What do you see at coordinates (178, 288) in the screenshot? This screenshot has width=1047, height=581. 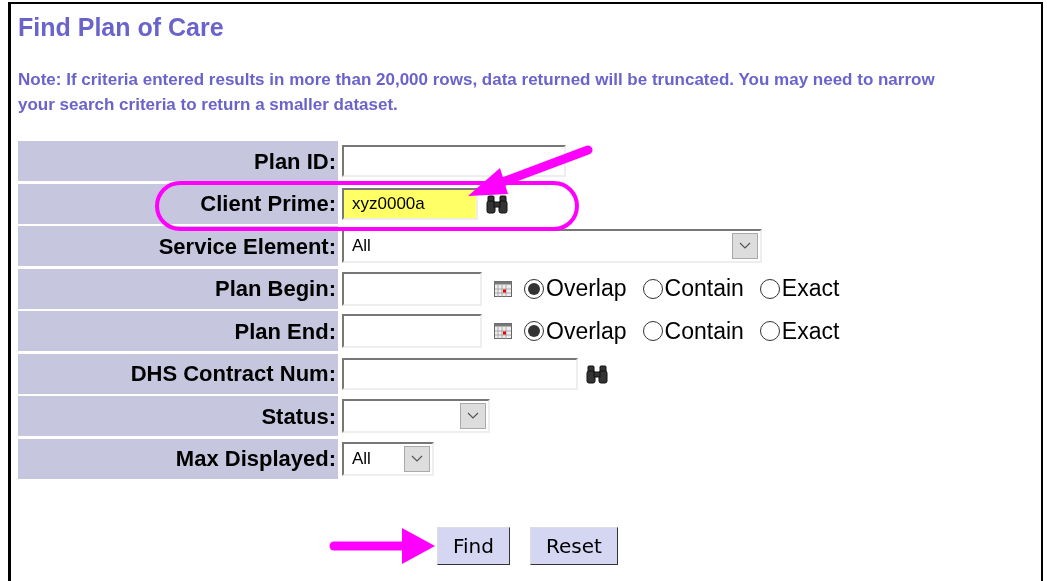 I see `field-label: Plan Begin:` at bounding box center [178, 288].